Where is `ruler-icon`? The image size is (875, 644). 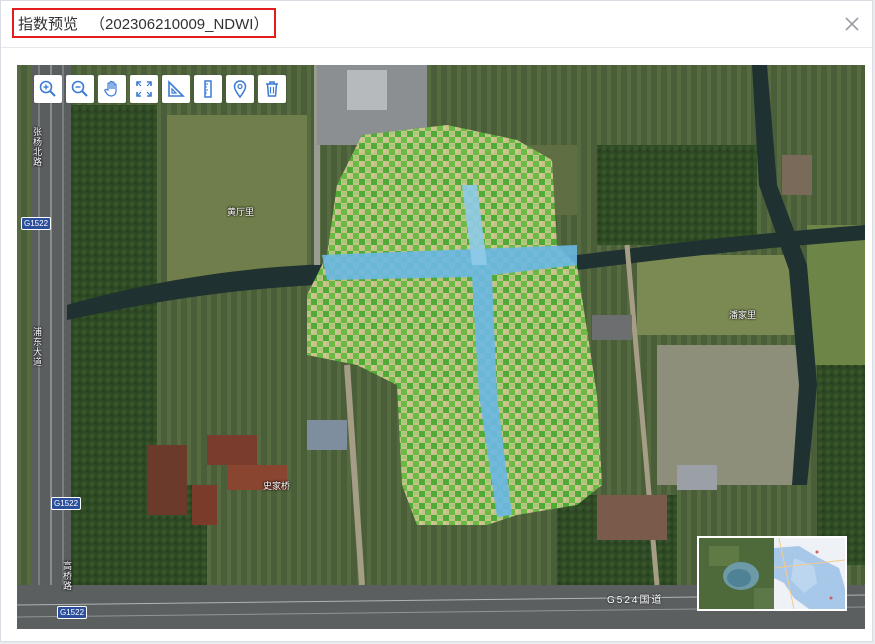 ruler-icon is located at coordinates (208, 89).